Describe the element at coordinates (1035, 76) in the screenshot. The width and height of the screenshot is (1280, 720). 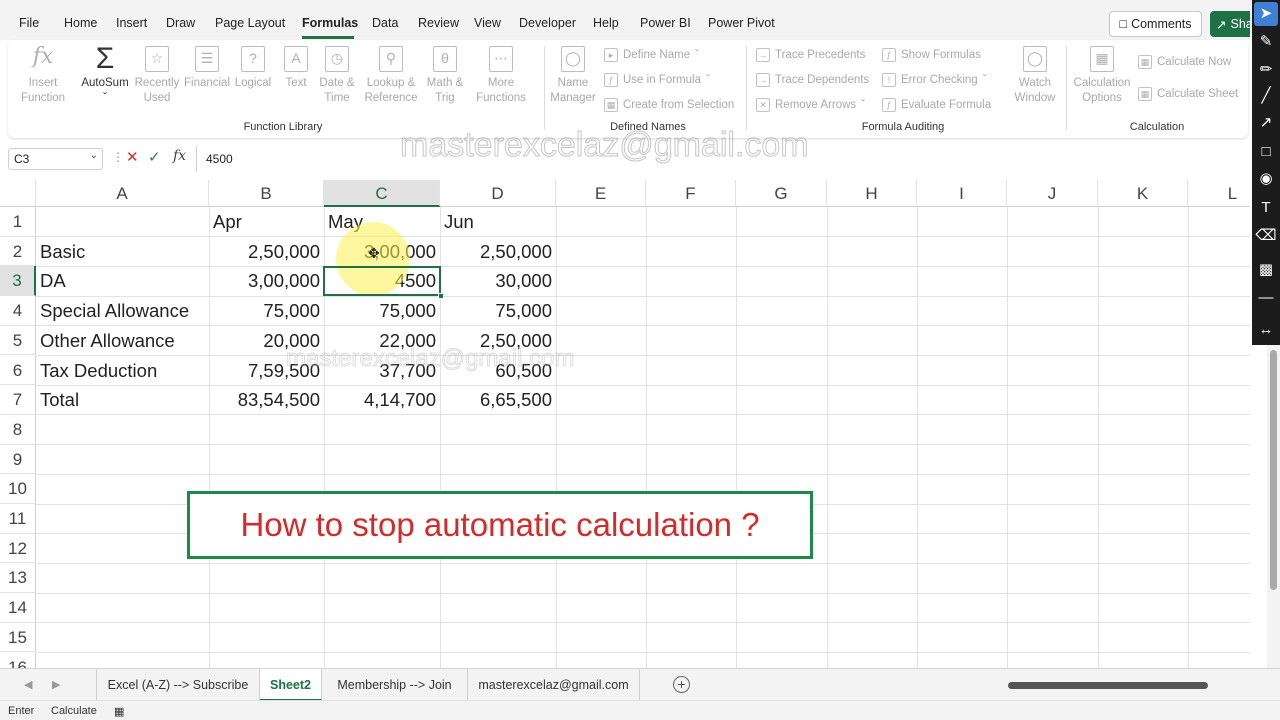
I see `watch-window-button: ◯ Watch Window` at that location.